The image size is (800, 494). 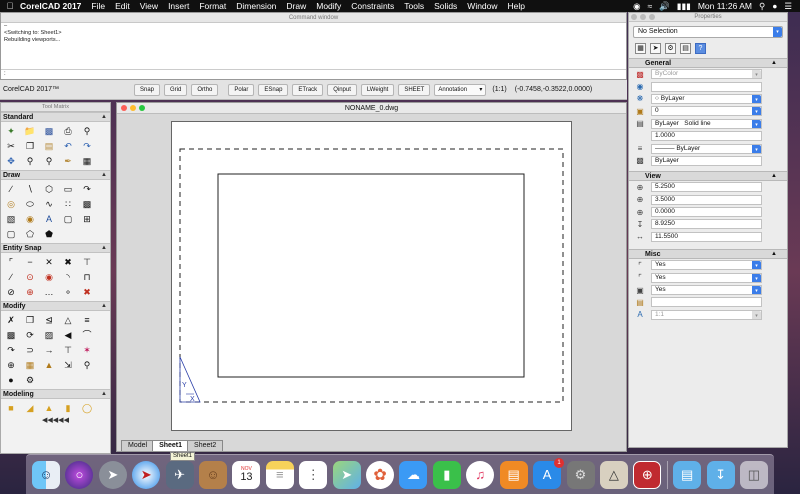 I want to click on chamfer-icon: ⊤, so click(x=68, y=350).